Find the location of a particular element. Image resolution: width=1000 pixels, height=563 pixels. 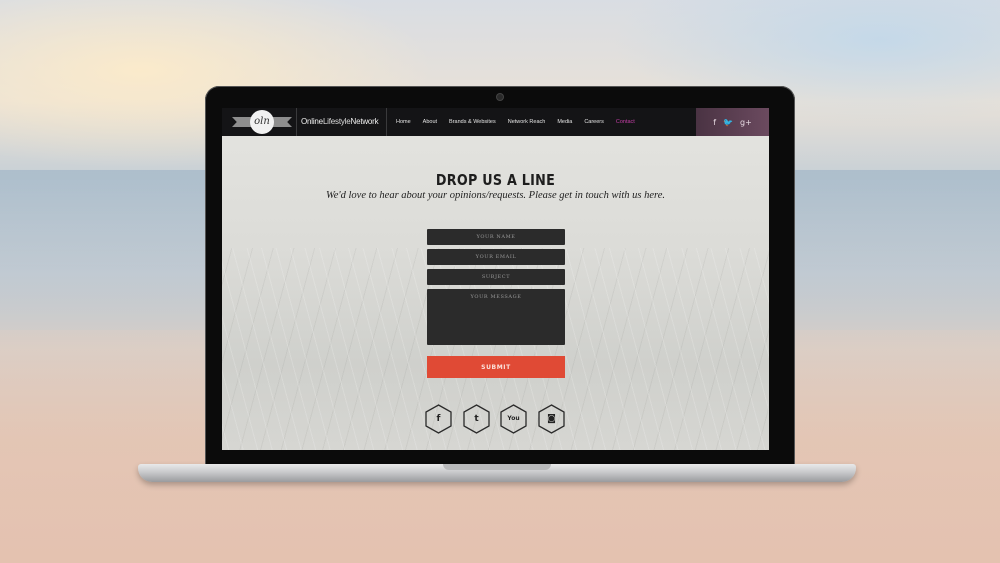

nav-social-links: f 🐦 g+ is located at coordinates (732, 122).